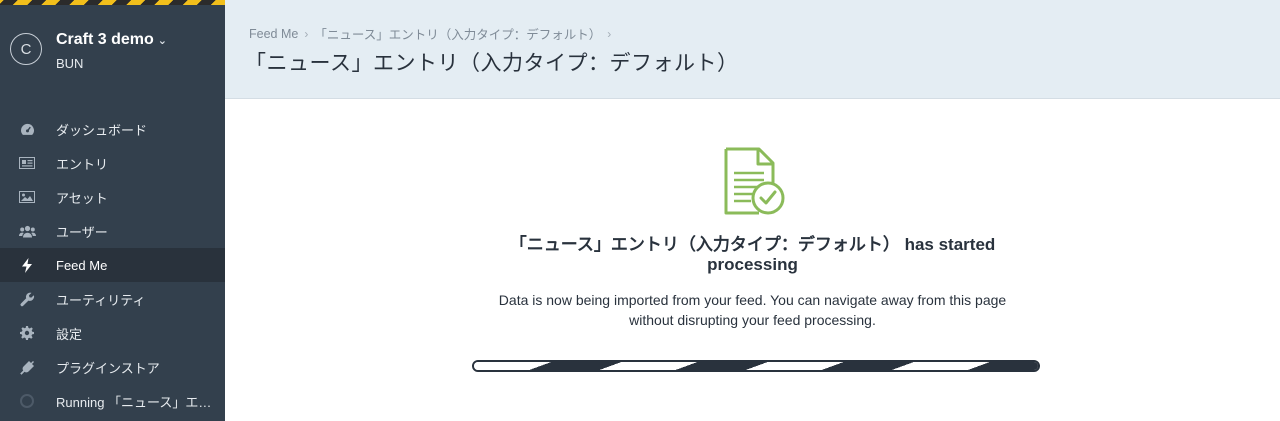 This screenshot has width=1280, height=421. Describe the element at coordinates (27, 197) in the screenshot. I see `image-icon` at that location.